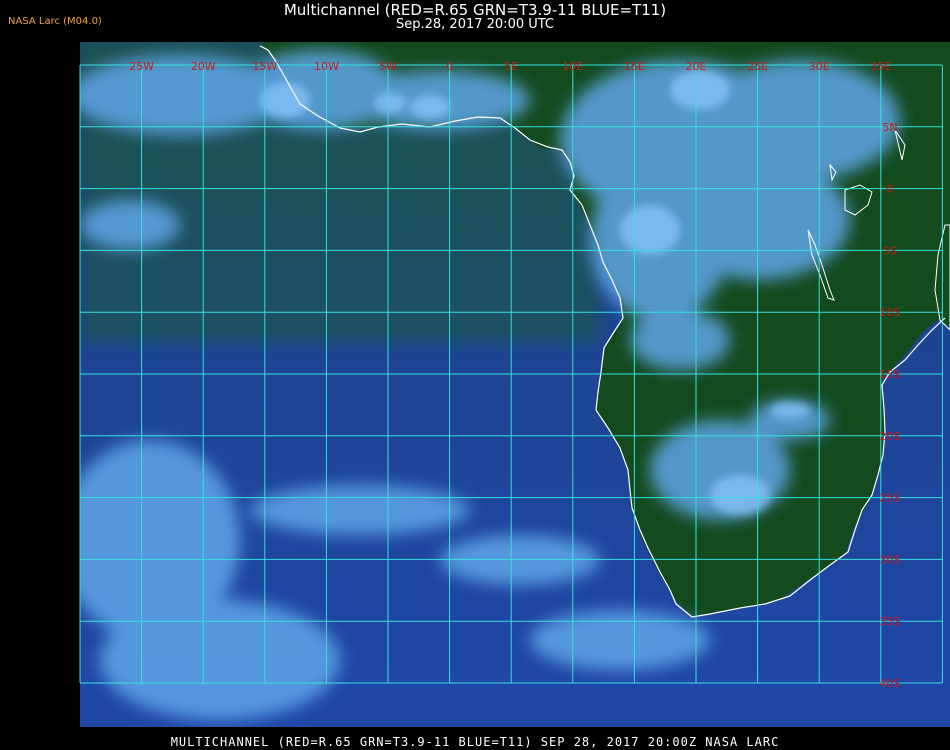 Image resolution: width=950 pixels, height=750 pixels. Describe the element at coordinates (889, 127) in the screenshot. I see `latitude-label: 5N` at that location.